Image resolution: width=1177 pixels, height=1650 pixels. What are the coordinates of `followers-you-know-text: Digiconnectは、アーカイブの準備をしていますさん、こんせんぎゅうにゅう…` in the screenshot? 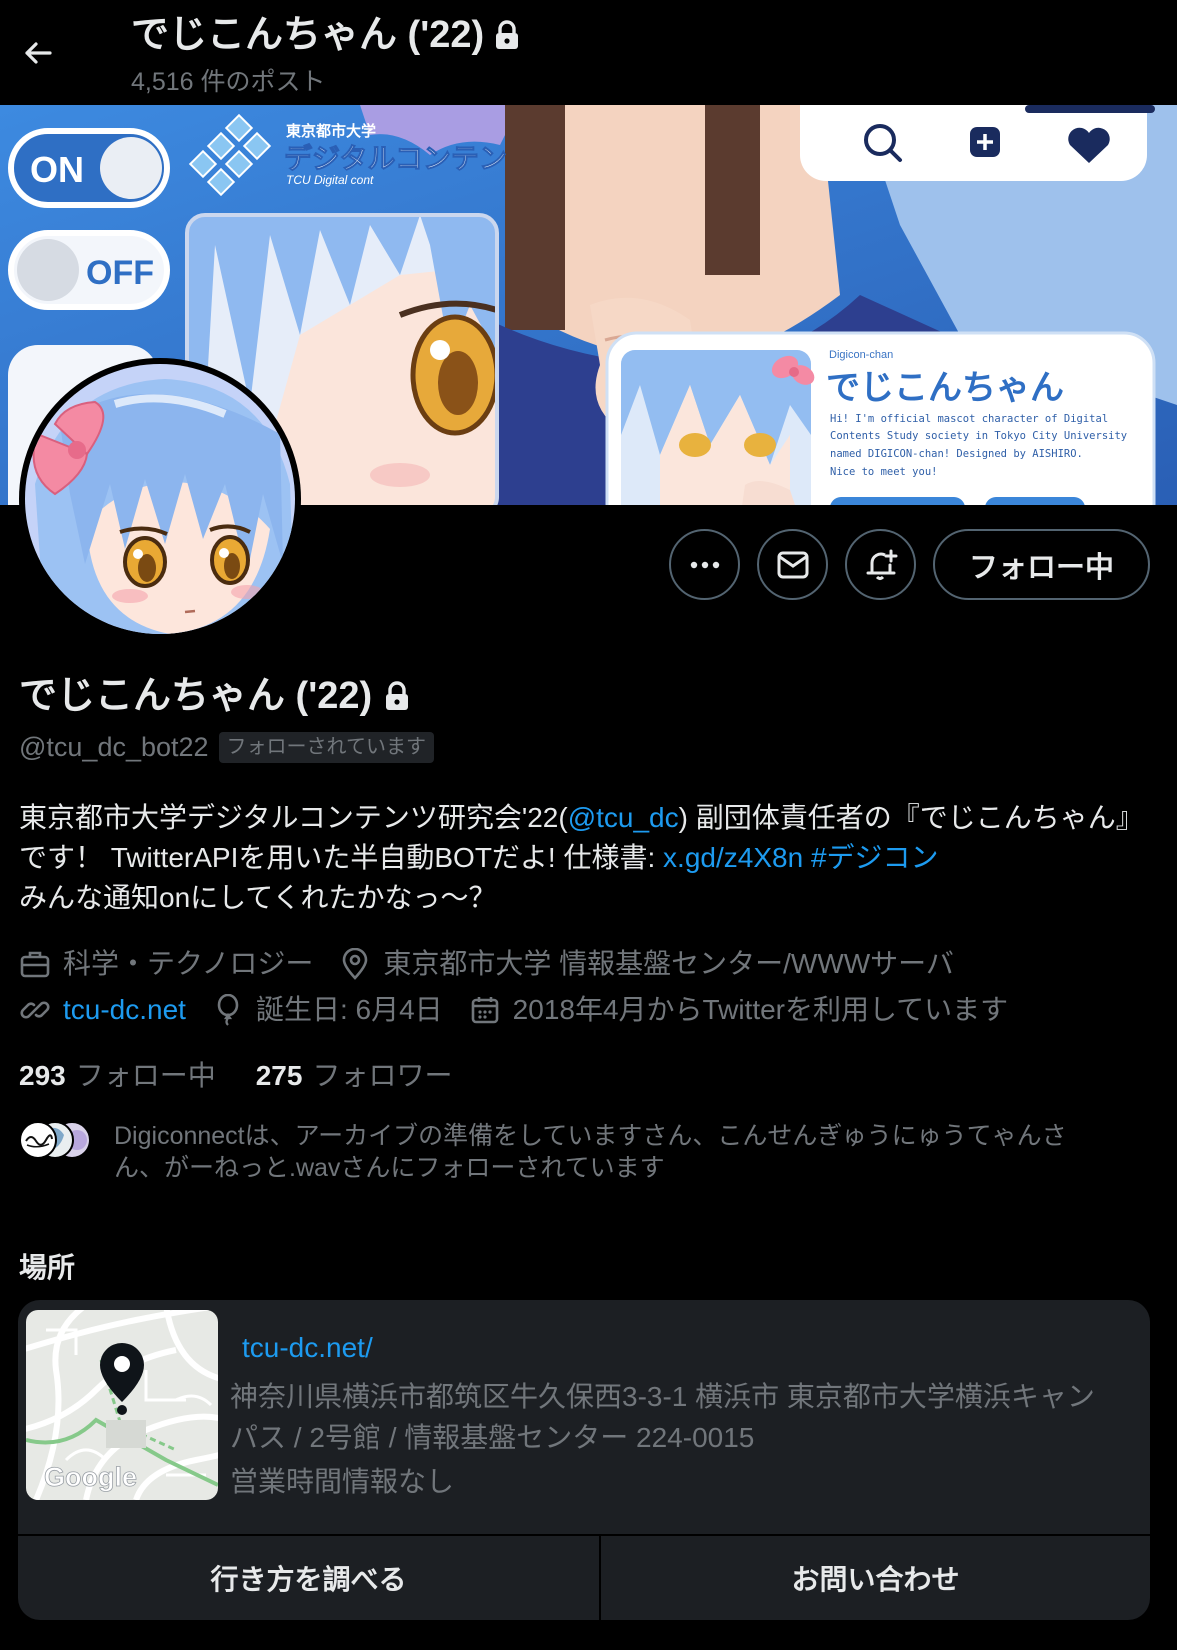 It's located at (614, 1152).